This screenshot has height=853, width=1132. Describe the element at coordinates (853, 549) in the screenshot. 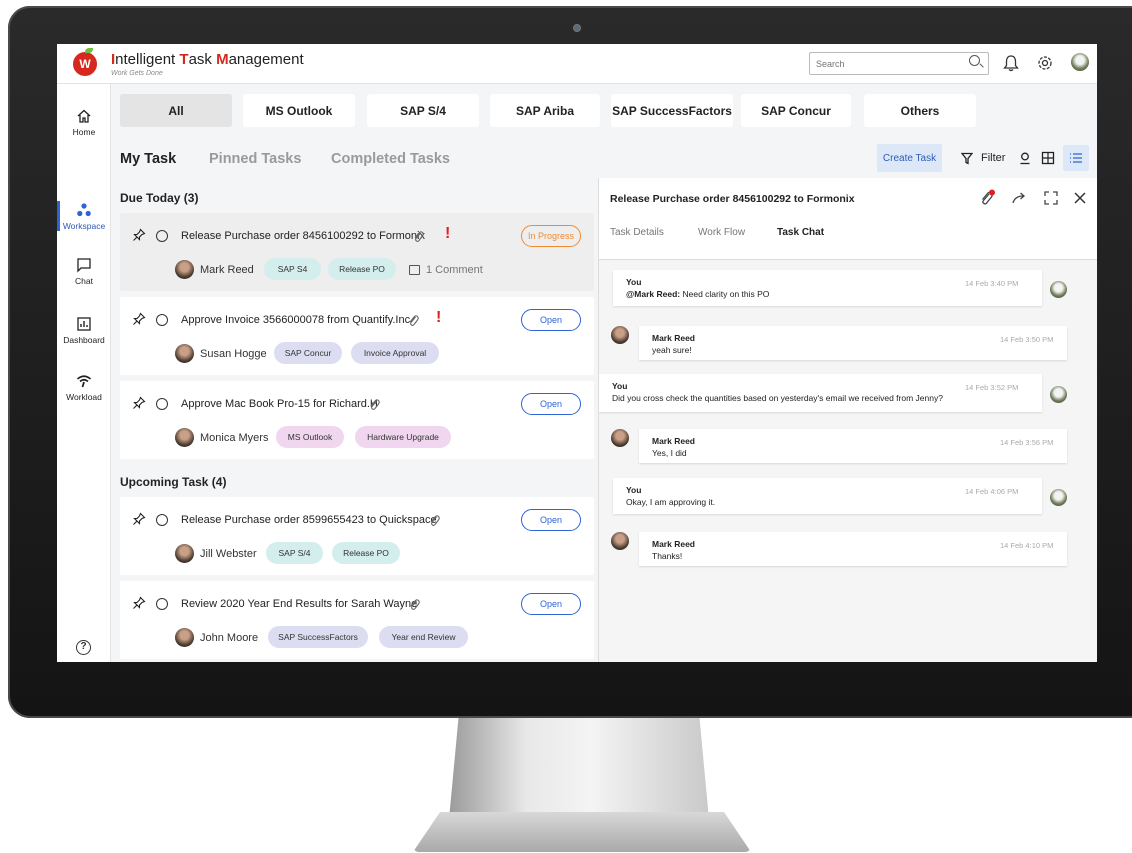

I see `chat-message: Mark Reed Thanks! 14 Feb 4:10 PM` at that location.